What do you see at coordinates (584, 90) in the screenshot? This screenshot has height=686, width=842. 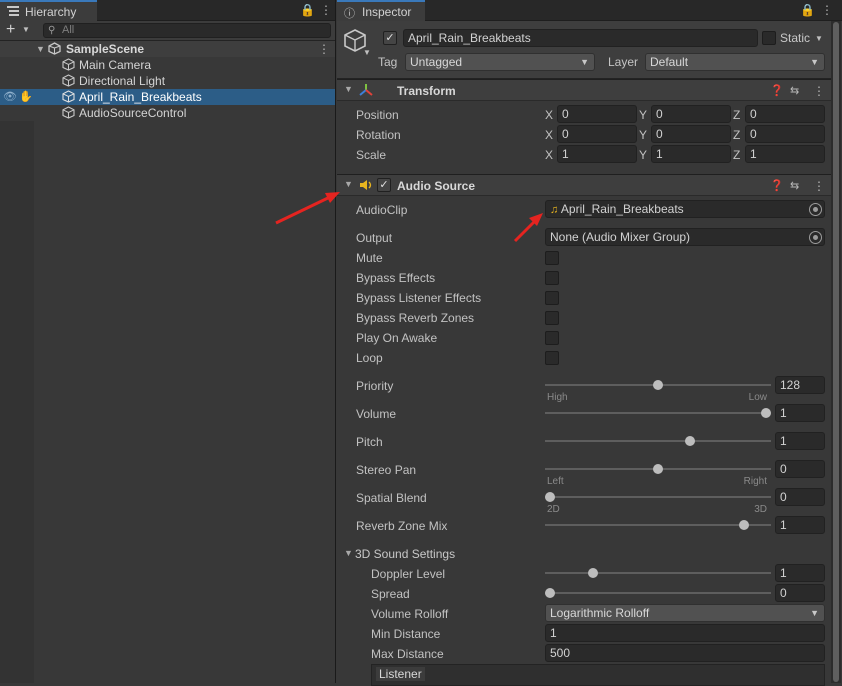 I see `transform-header: ▼ Transform ❓ ⇆ ⋮` at bounding box center [584, 90].